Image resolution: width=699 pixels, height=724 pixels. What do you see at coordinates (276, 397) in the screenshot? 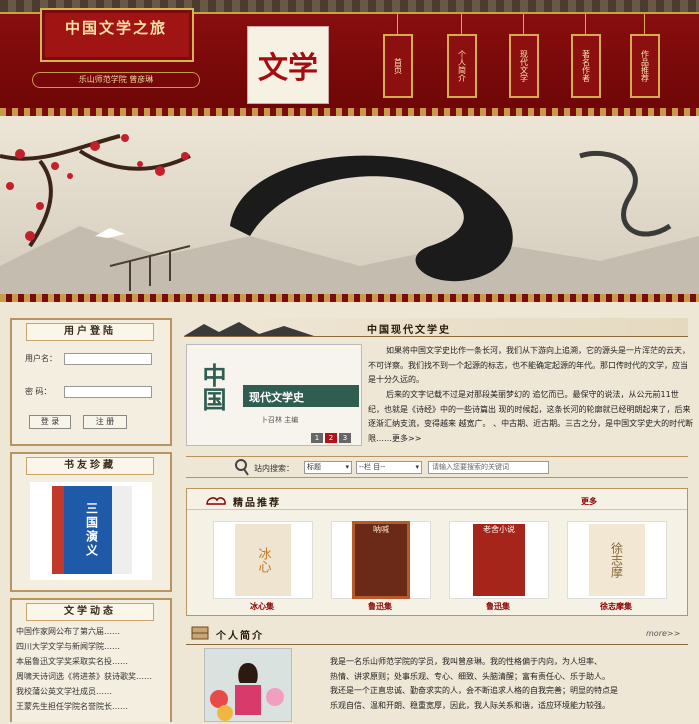
I see `cover-title: 现代文学史` at bounding box center [276, 397].